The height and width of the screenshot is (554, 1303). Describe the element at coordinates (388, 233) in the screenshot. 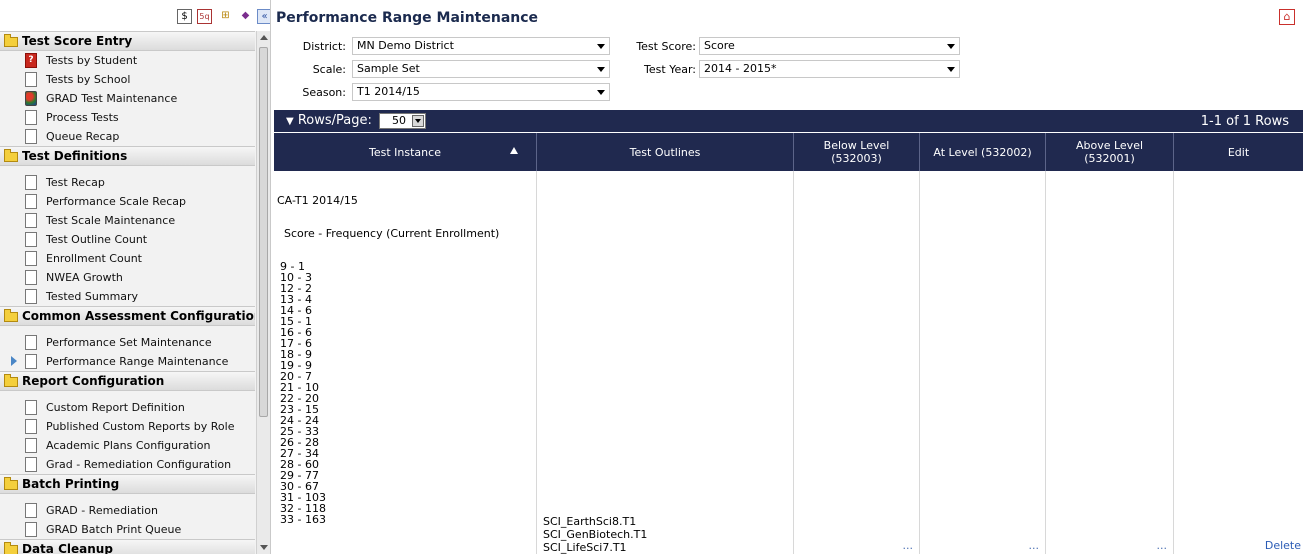

I see `score-frequency-heading: Score - Frequency (Current Enrollment)` at that location.